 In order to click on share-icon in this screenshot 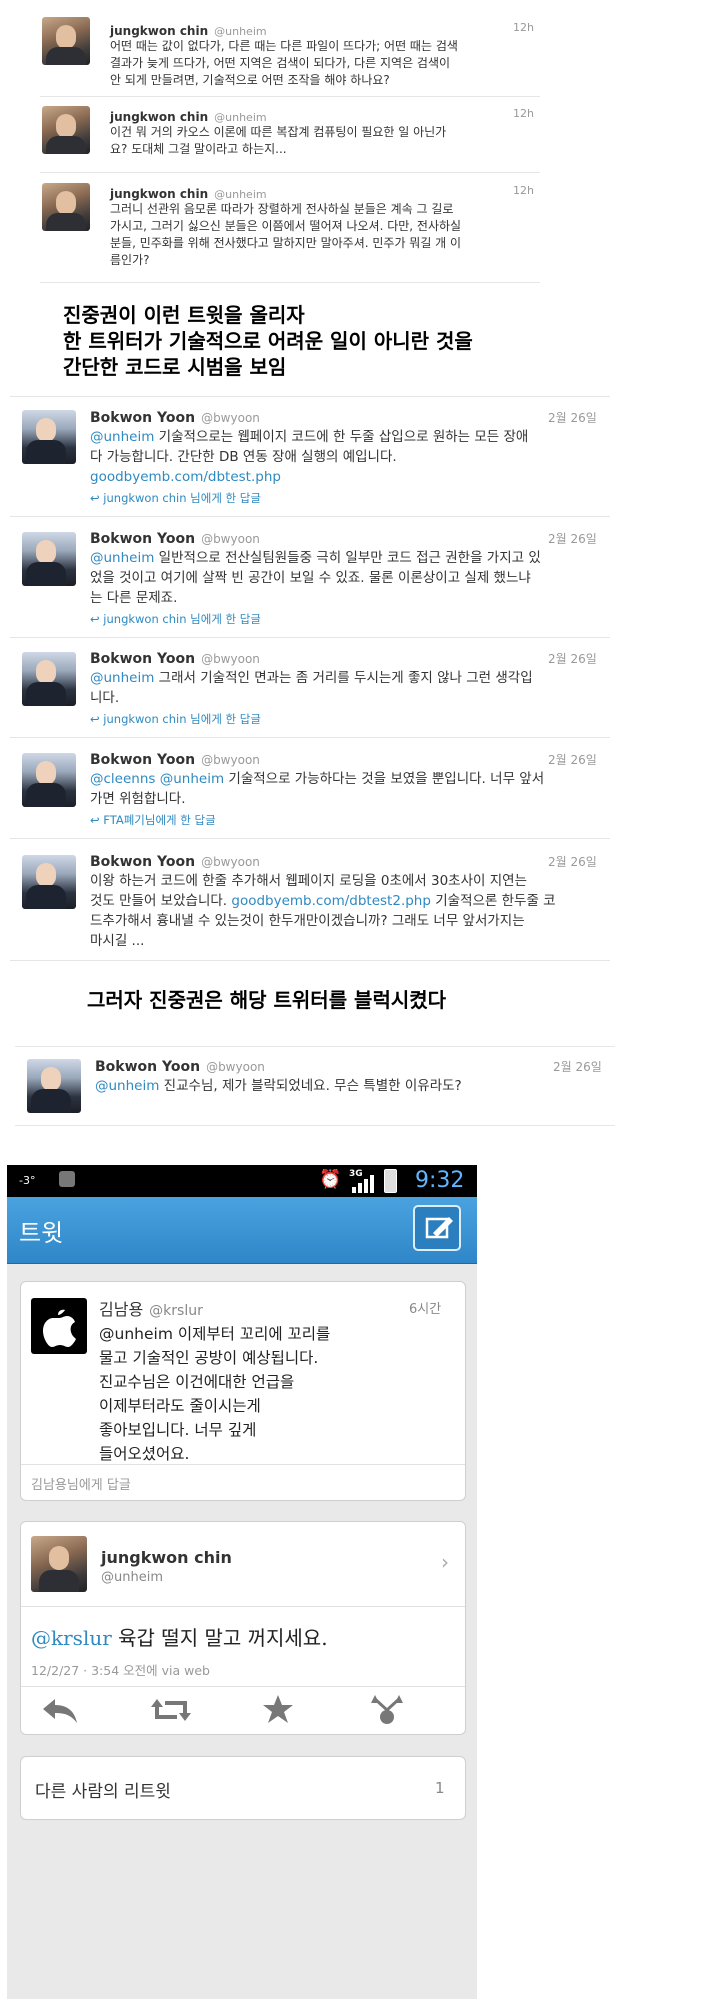, I will do `click(387, 1710)`.